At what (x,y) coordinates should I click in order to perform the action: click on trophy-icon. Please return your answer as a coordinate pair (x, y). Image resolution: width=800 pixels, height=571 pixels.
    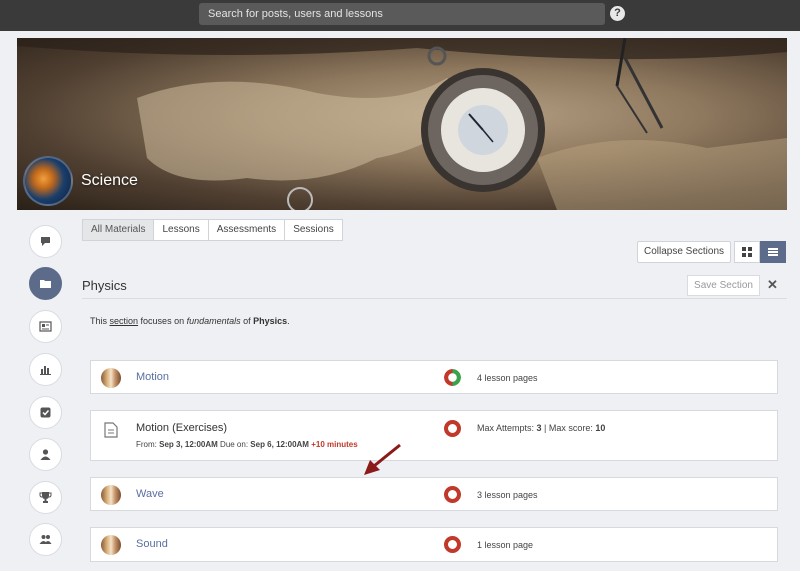
    Looking at the image, I should click on (45, 497).